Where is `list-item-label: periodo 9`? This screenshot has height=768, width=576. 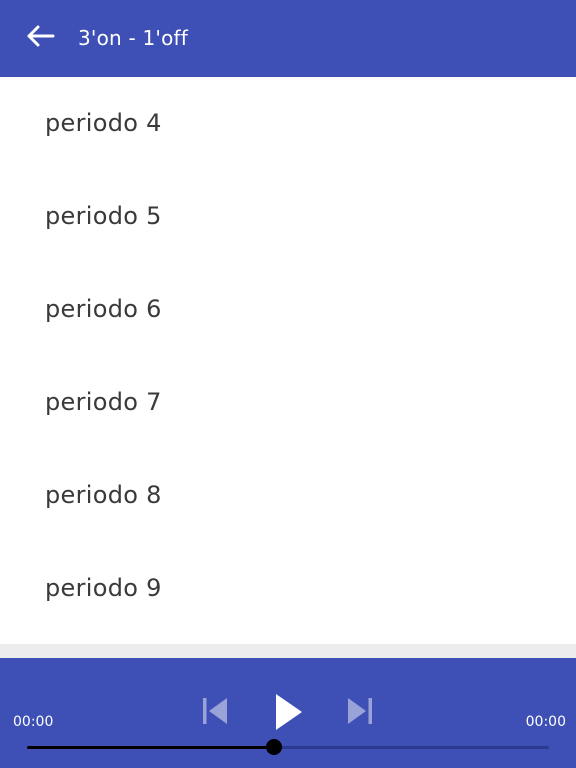
list-item-label: periodo 9 is located at coordinates (103, 588).